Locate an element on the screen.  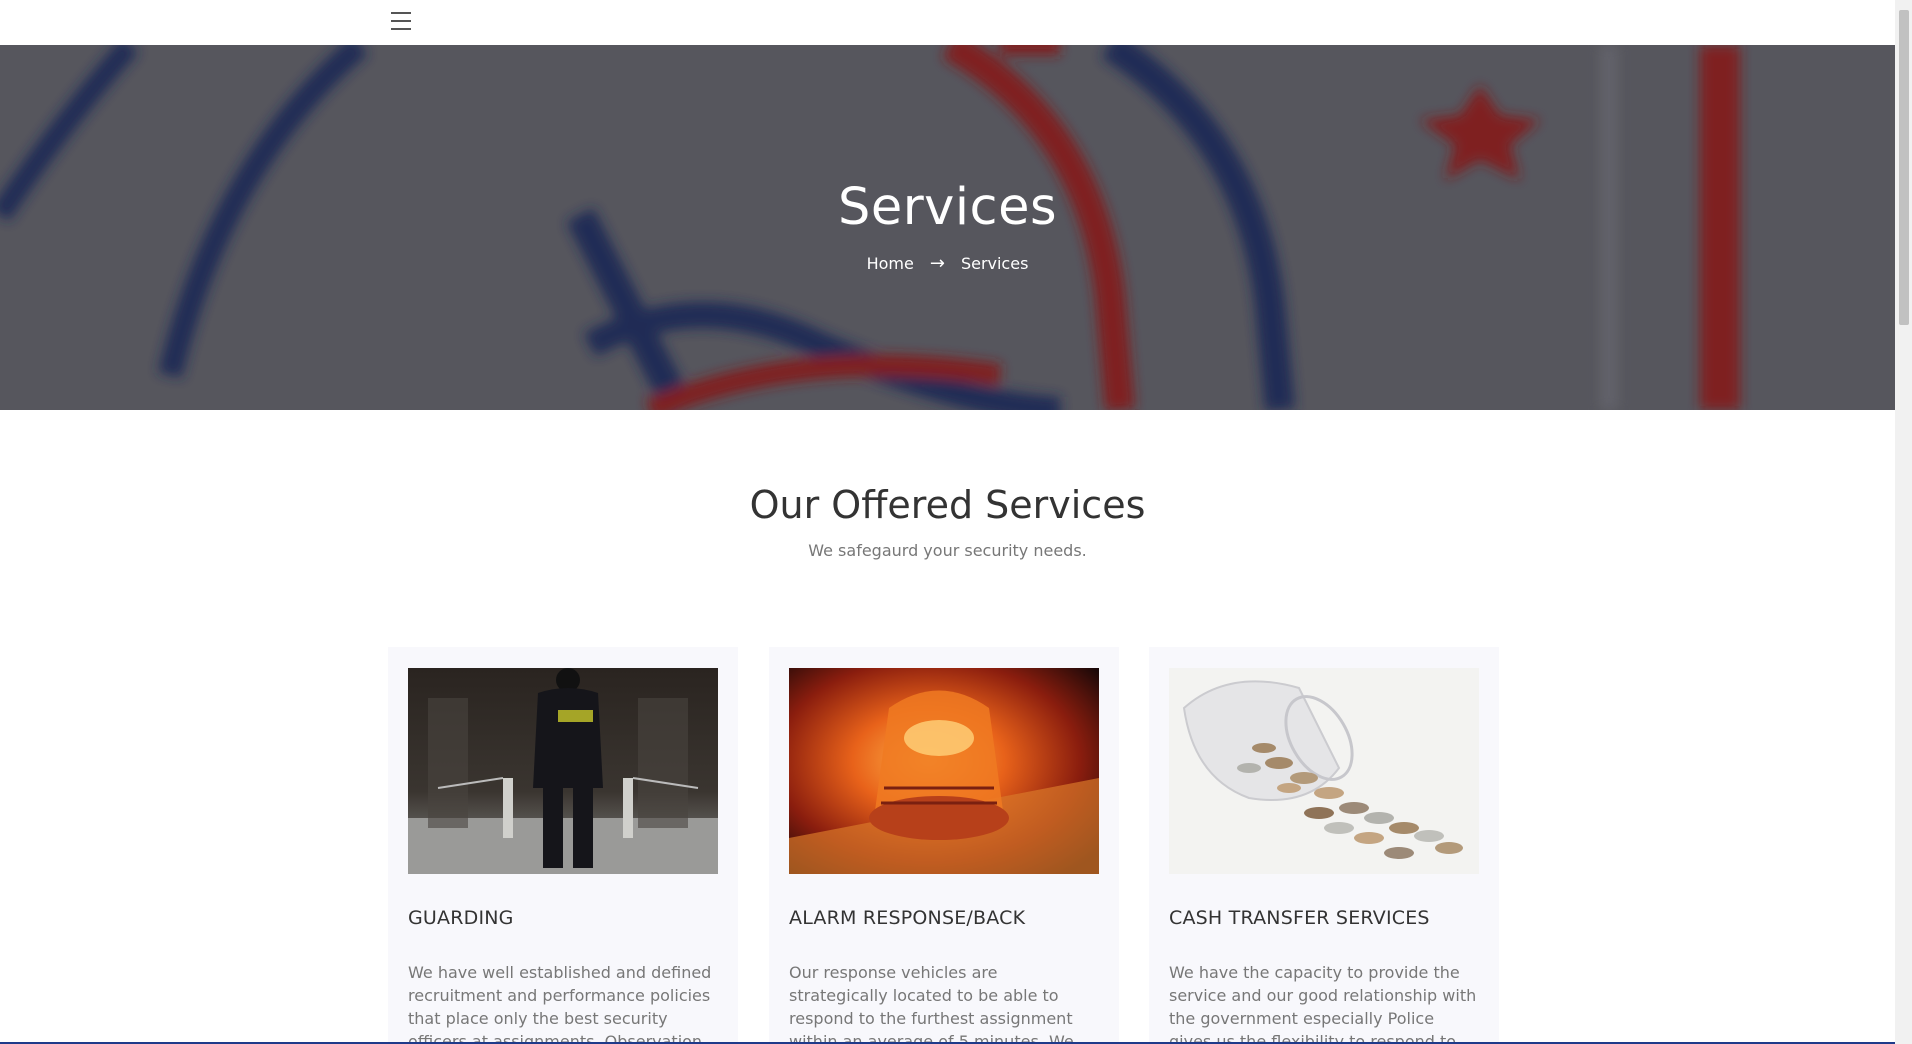
hamburger-menu-icon is located at coordinates (401, 21).